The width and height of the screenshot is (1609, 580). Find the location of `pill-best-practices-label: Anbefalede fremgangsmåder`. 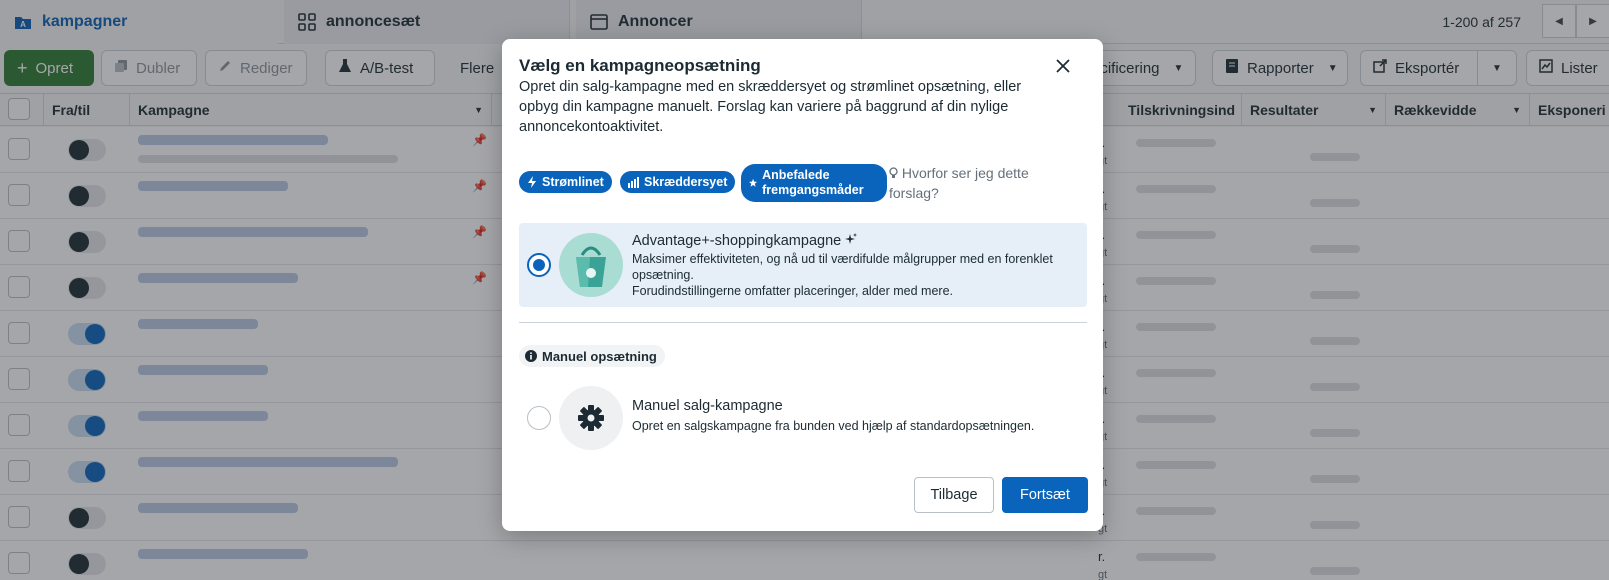

pill-best-practices-label: Anbefalede fremgangsmåder is located at coordinates (813, 182).